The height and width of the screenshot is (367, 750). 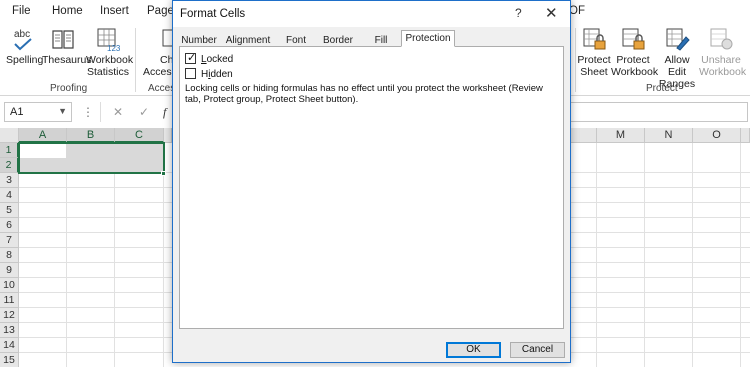 What do you see at coordinates (659, 112) in the screenshot?
I see `formula-input` at bounding box center [659, 112].